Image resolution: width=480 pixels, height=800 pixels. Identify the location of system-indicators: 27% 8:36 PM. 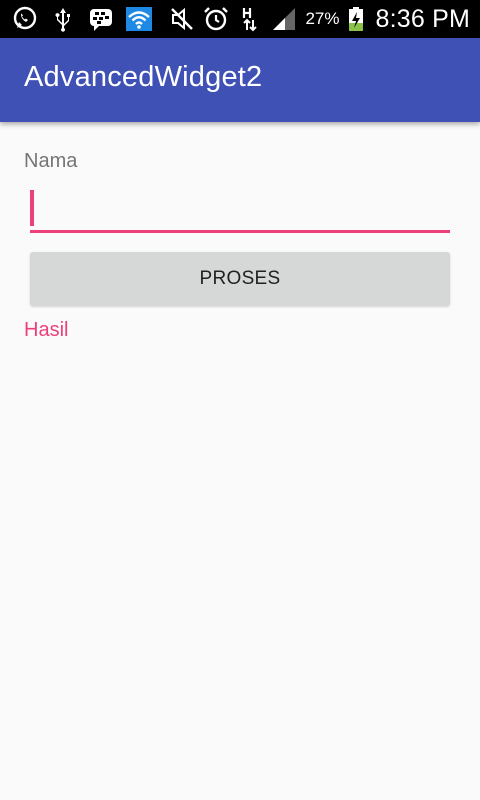
(319, 19).